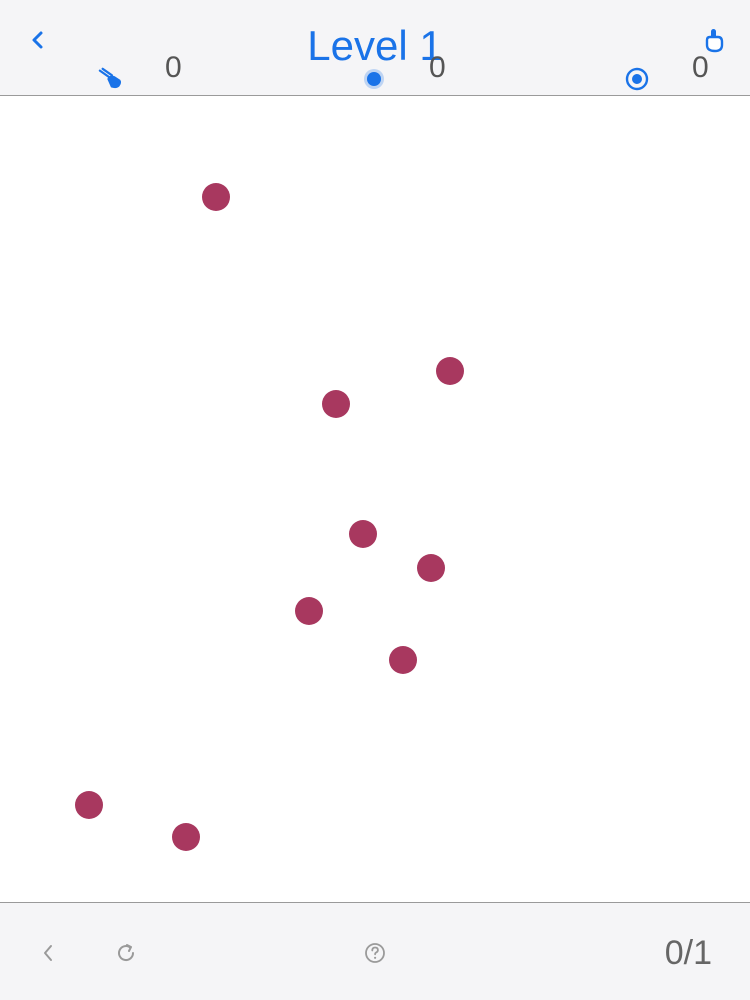  Describe the element at coordinates (688, 953) in the screenshot. I see `level-progress: 0/1` at that location.